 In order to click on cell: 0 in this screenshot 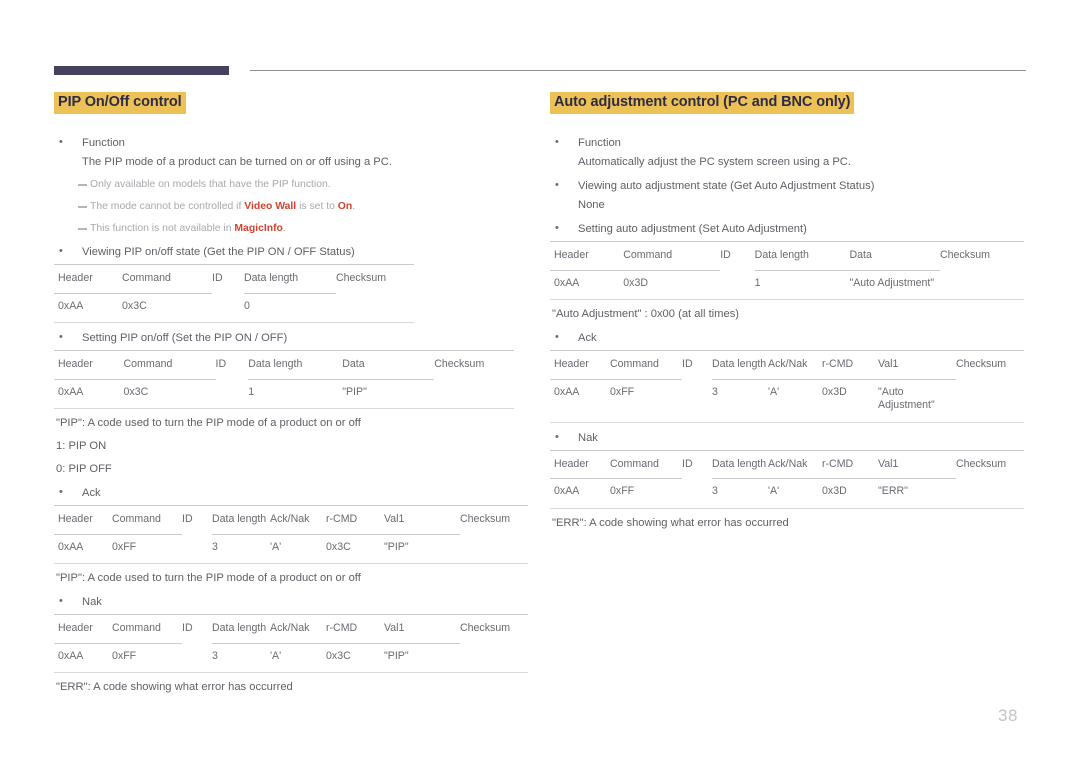, I will do `click(290, 307)`.